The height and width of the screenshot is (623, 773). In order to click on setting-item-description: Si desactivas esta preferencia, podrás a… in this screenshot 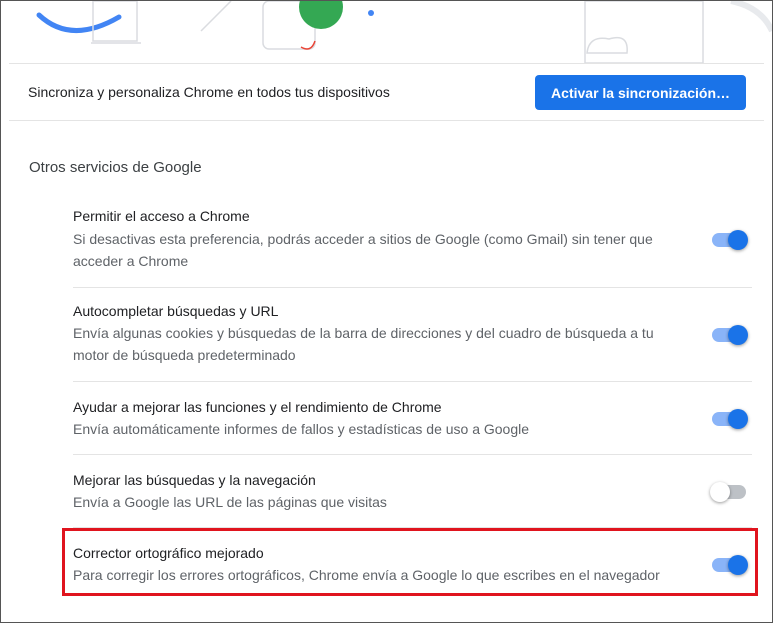, I will do `click(363, 250)`.